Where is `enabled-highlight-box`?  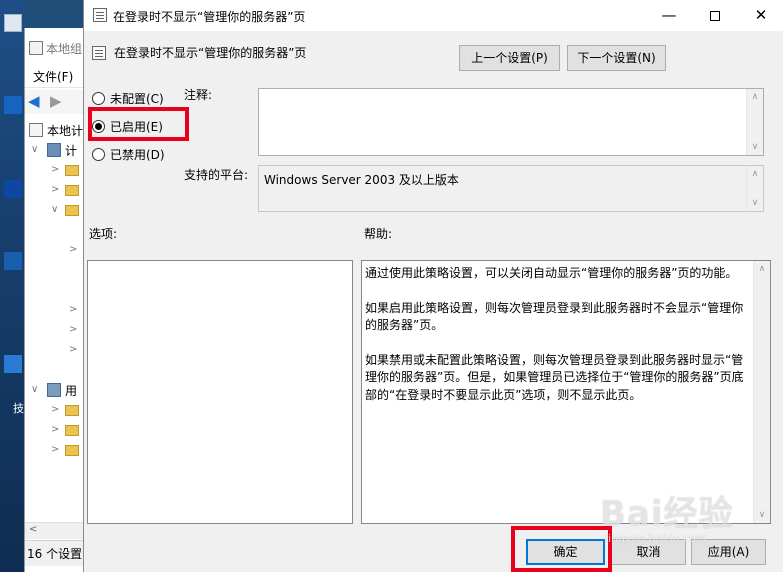
enabled-highlight-box is located at coordinates (138, 124).